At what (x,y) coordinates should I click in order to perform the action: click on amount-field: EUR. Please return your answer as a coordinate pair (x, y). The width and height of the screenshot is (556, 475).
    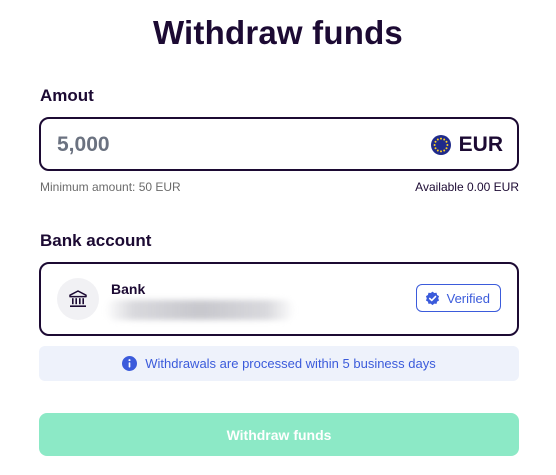
    Looking at the image, I should click on (279, 144).